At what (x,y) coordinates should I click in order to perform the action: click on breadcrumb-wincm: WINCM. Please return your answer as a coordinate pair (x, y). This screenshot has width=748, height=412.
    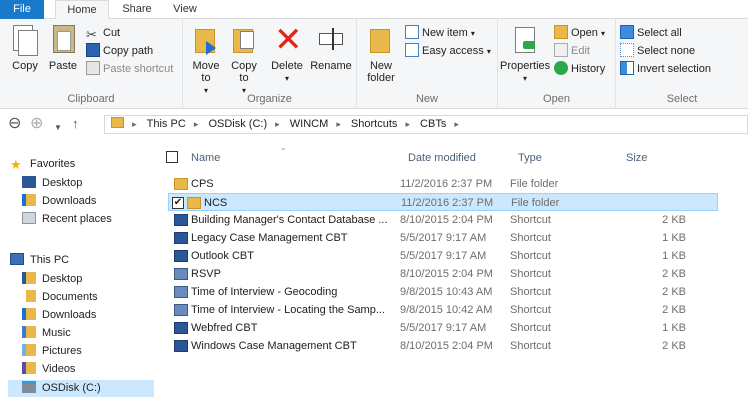
    Looking at the image, I should click on (309, 124).